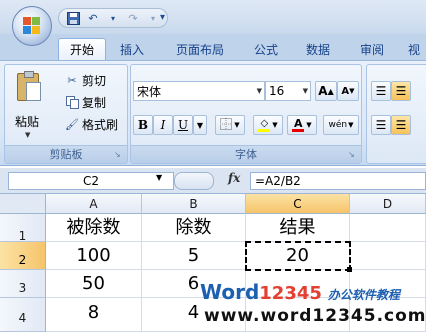 The image size is (426, 332). I want to click on phonetic-guide-icon: wén, so click(338, 125).